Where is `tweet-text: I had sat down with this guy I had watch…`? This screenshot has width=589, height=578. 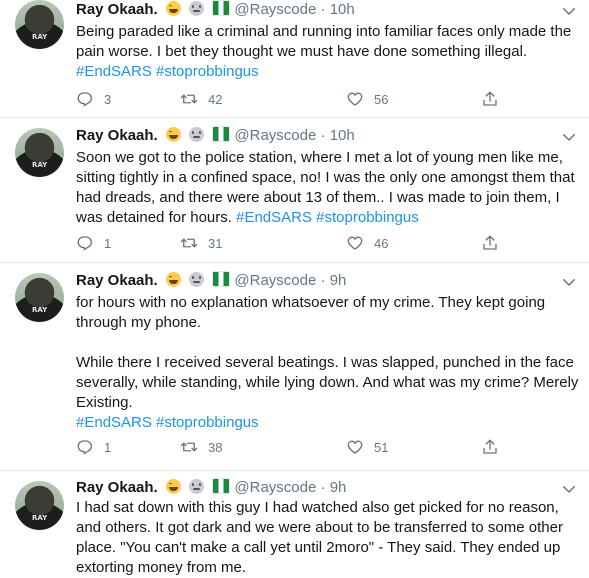 tweet-text: I had sat down with this guy I had watch… is located at coordinates (328, 538).